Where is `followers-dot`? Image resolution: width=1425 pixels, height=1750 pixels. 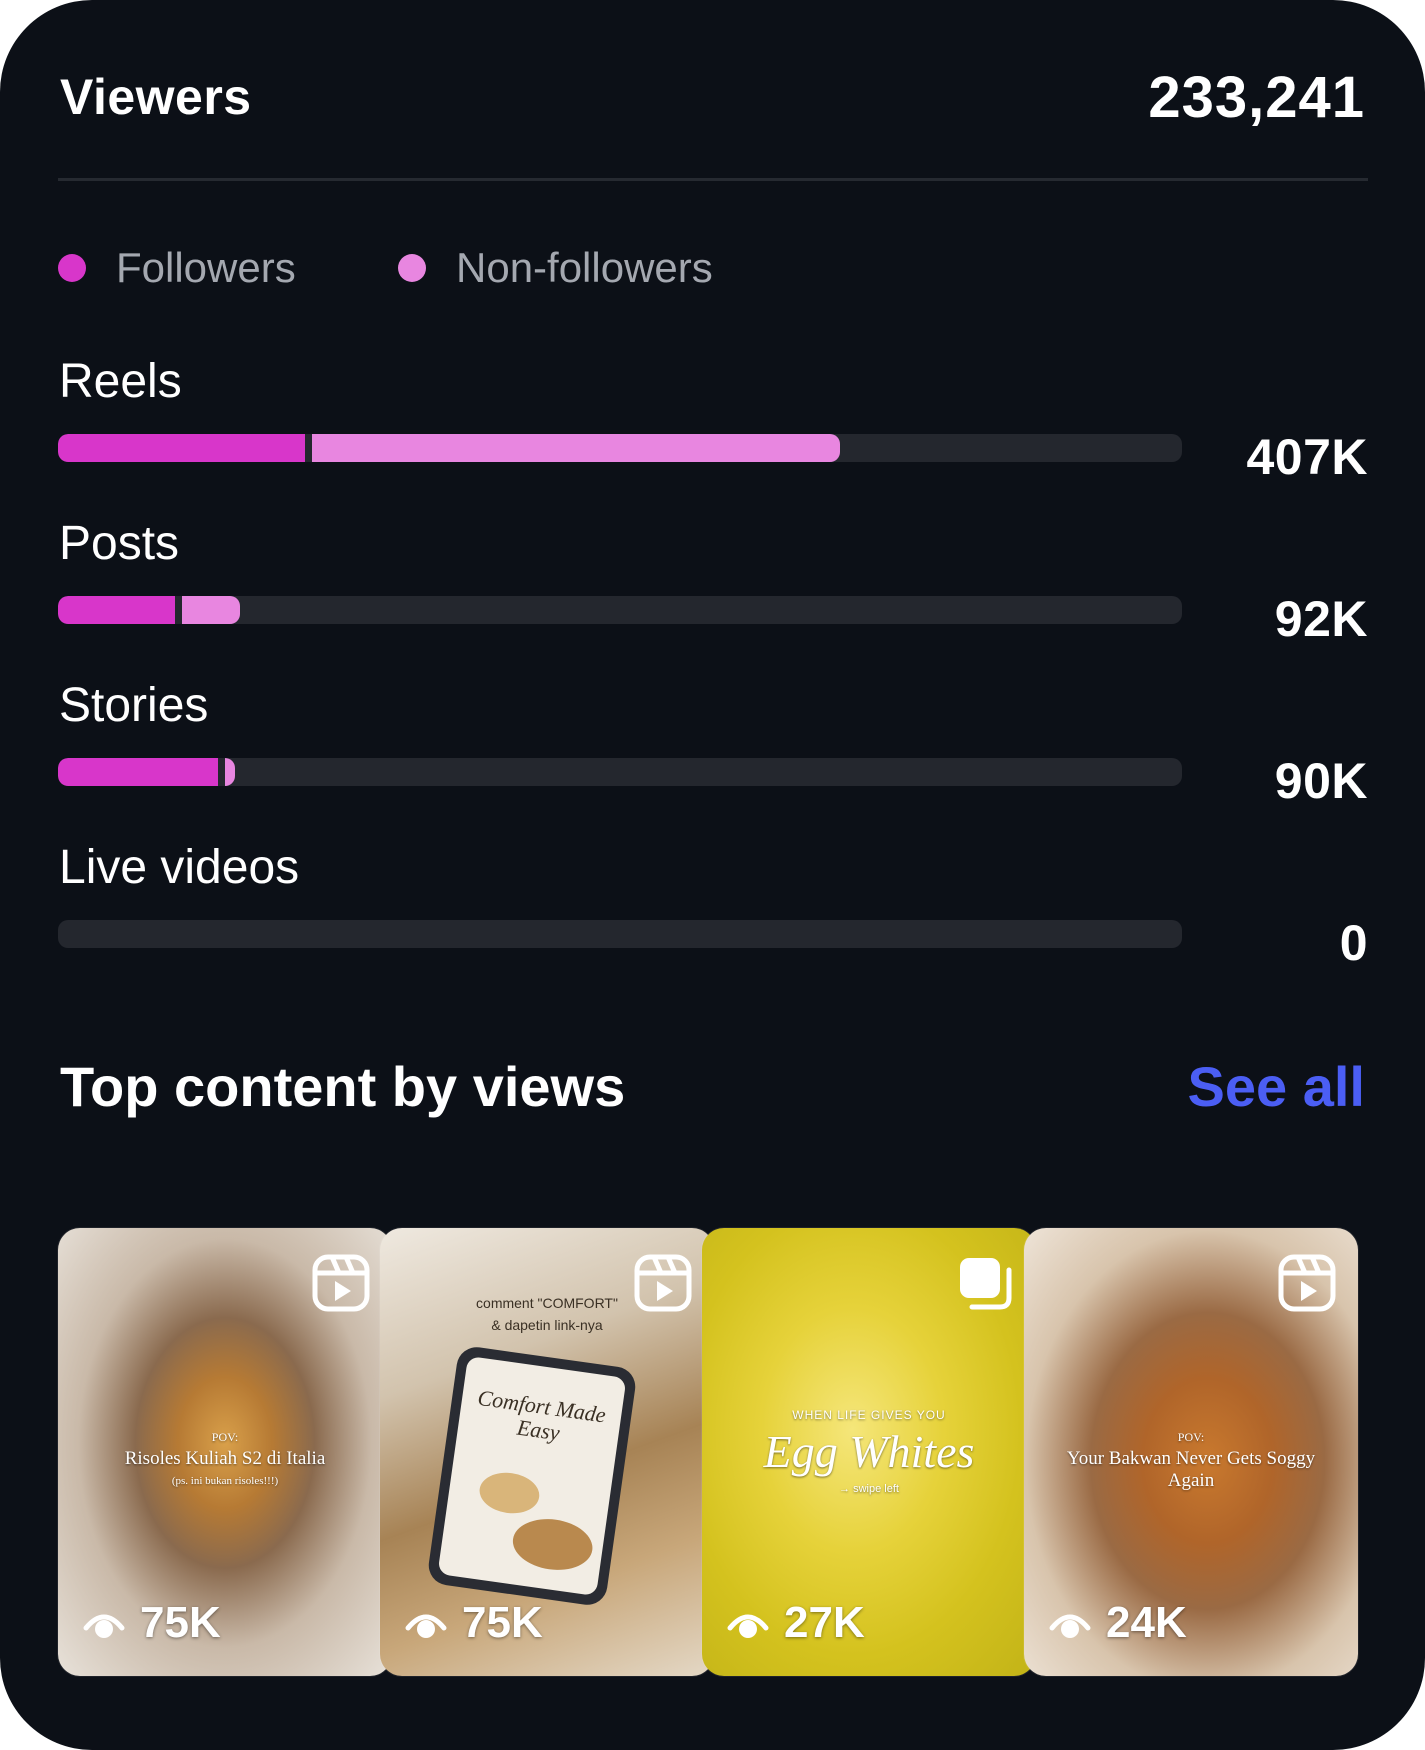
followers-dot is located at coordinates (72, 268).